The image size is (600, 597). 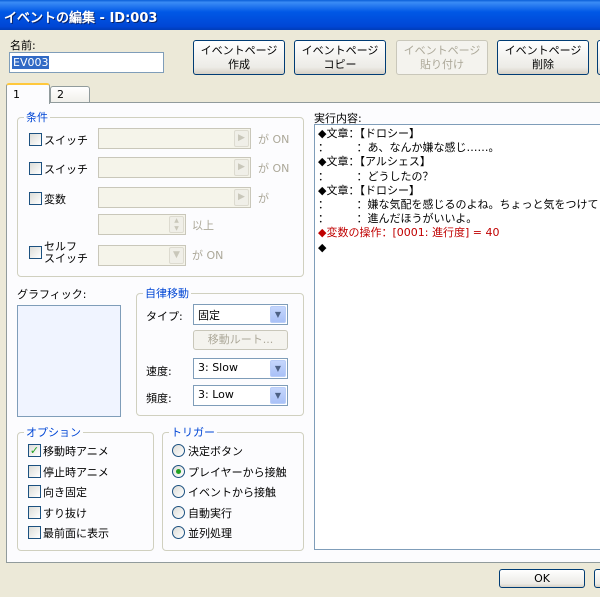 What do you see at coordinates (237, 472) in the screenshot?
I see `trigger-label: プレイヤーから接触` at bounding box center [237, 472].